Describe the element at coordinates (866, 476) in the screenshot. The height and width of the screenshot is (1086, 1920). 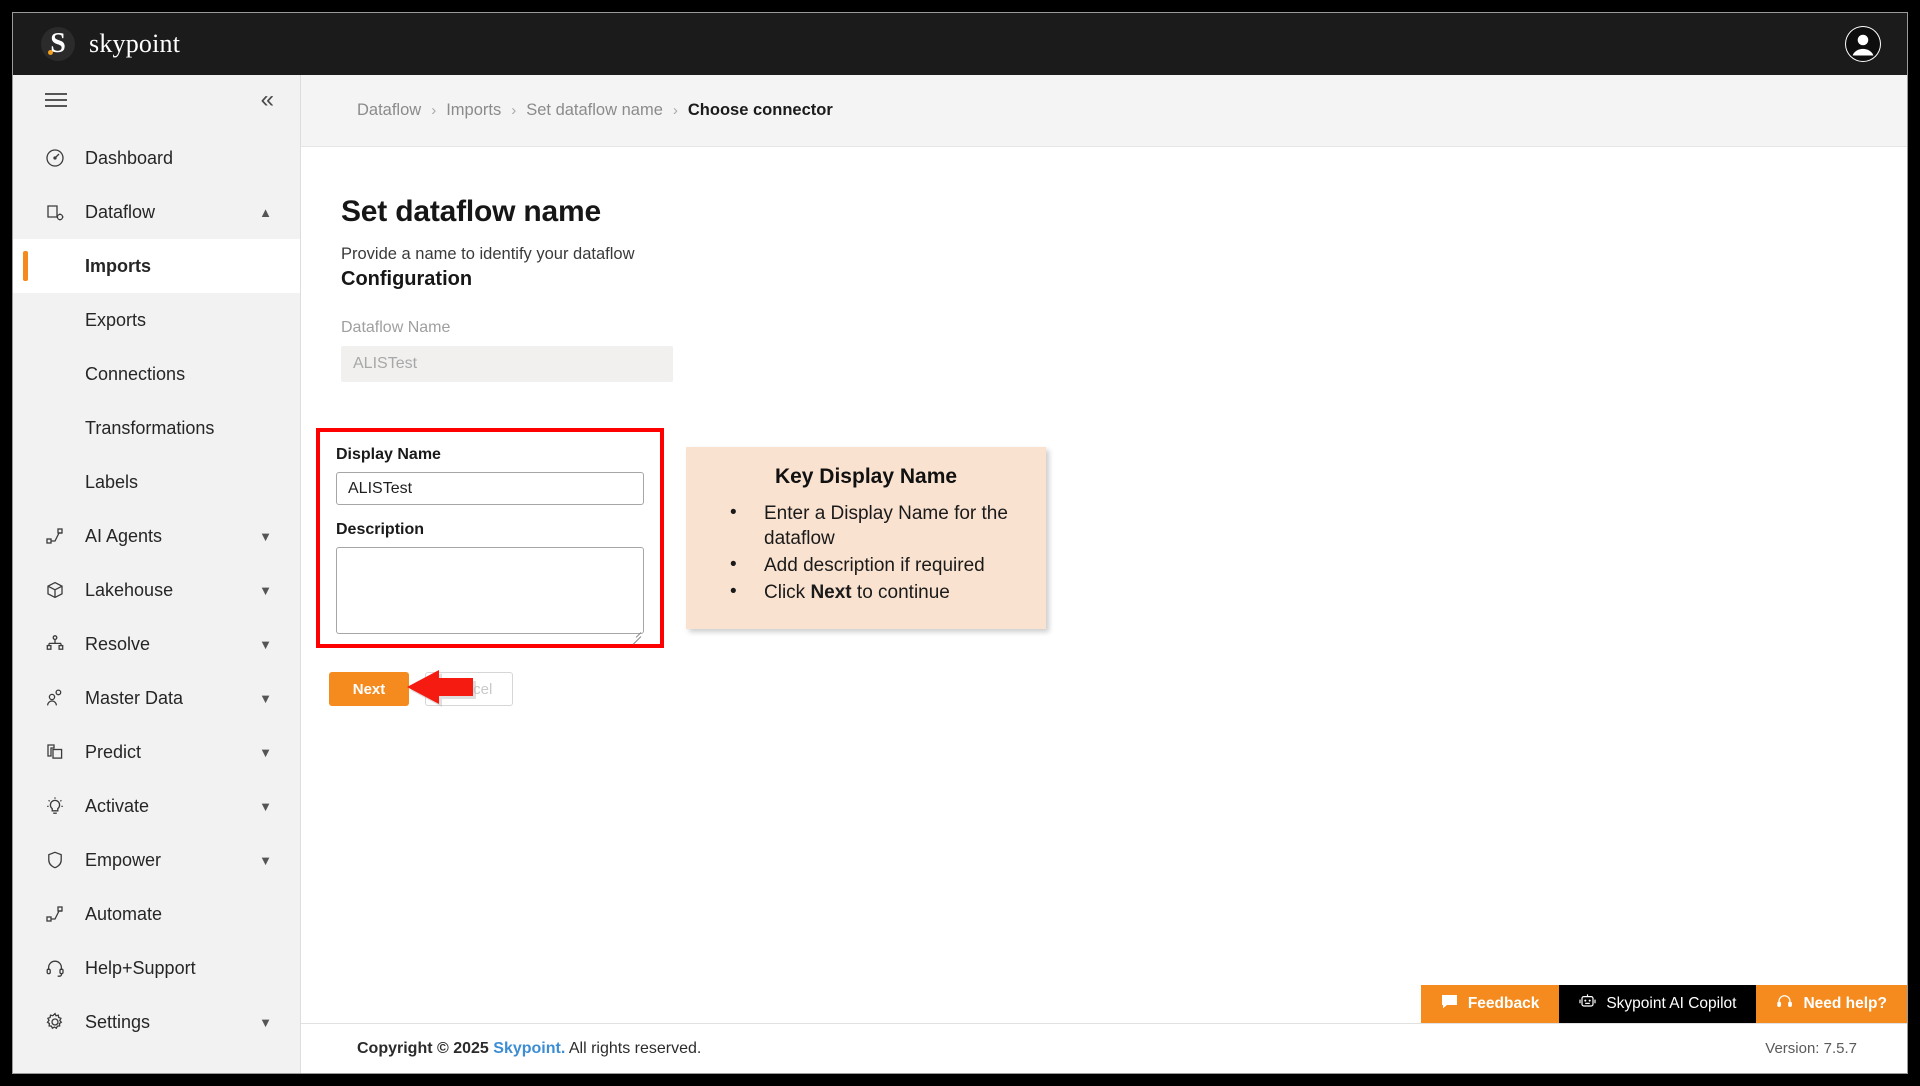
I see `callout-title: Key Display Name` at that location.